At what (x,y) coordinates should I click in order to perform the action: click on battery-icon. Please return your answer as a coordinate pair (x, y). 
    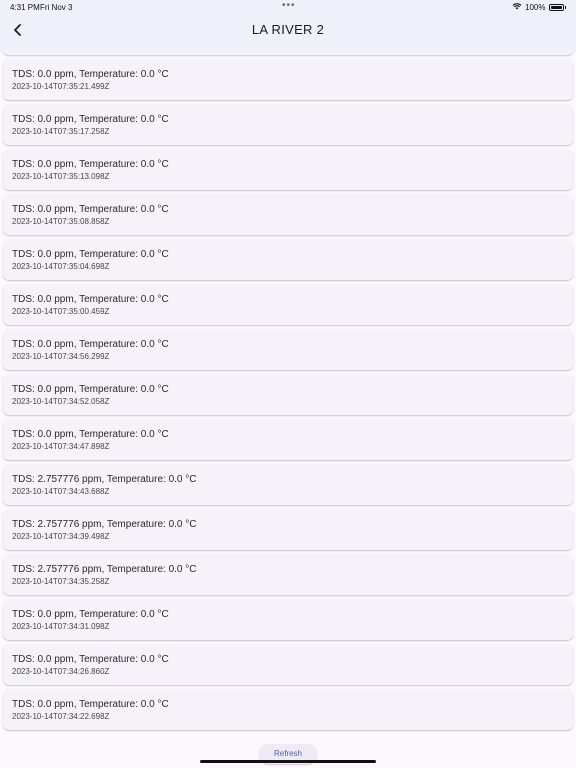
    Looking at the image, I should click on (556, 7).